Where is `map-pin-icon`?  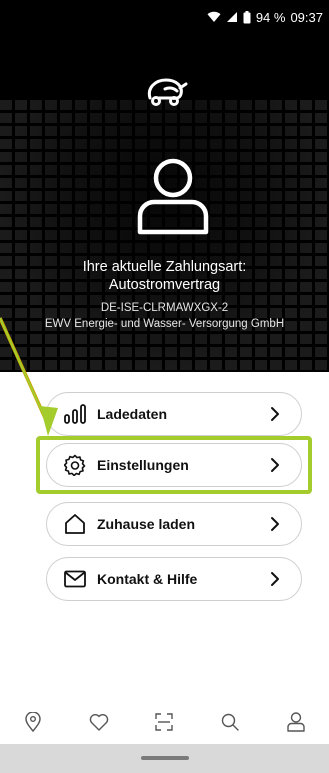 map-pin-icon is located at coordinates (33, 722).